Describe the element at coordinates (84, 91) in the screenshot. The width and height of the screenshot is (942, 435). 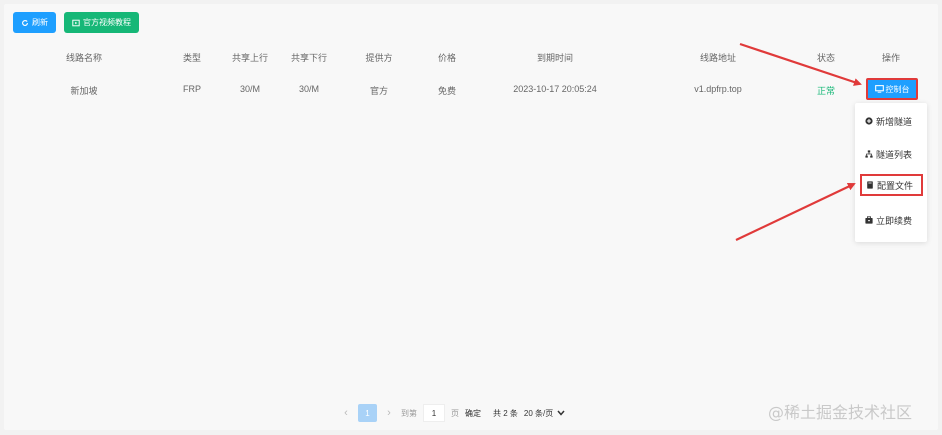
I see `cell-line-name: 新加坡` at that location.